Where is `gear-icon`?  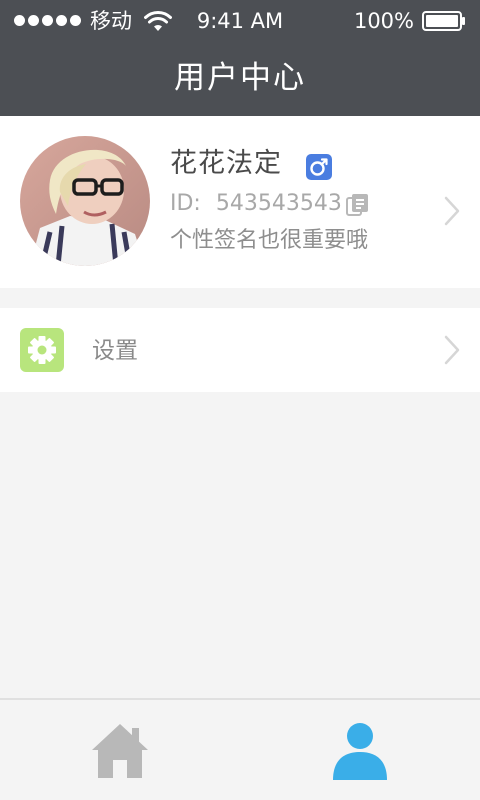 gear-icon is located at coordinates (42, 350).